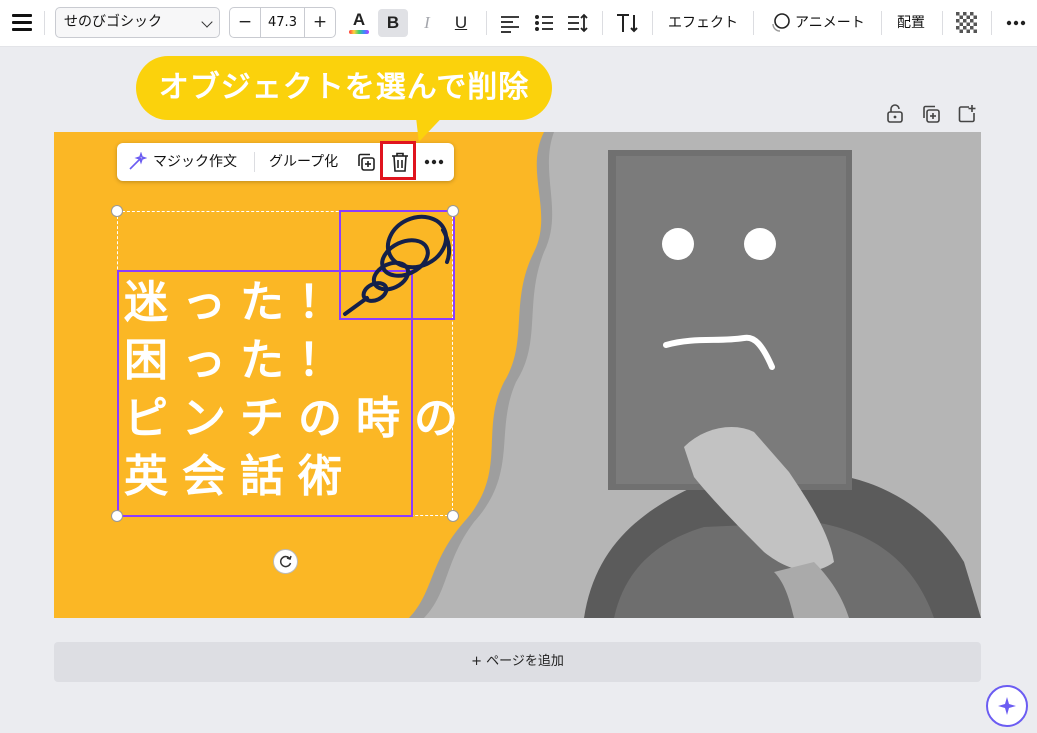  What do you see at coordinates (393, 23) in the screenshot?
I see `bold-button: B` at bounding box center [393, 23].